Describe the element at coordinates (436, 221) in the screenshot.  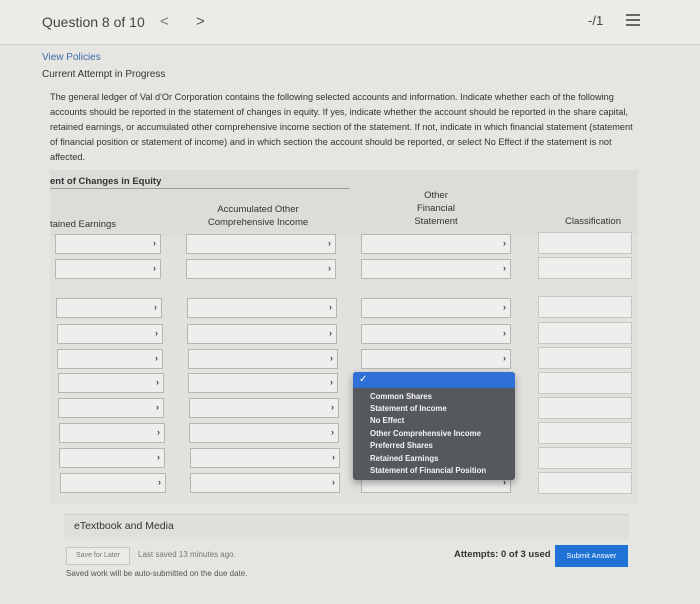
I see `column-header-ofs-line3: Statement` at that location.